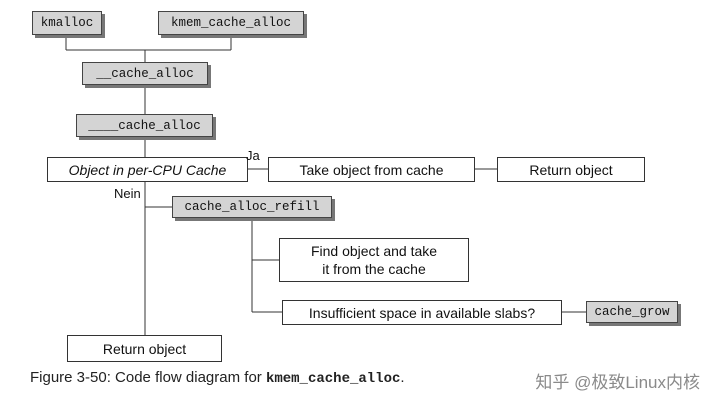 This screenshot has width=715, height=412. I want to click on node-kmem-cache-alloc-label: kmem_cache_alloc, so click(231, 23).